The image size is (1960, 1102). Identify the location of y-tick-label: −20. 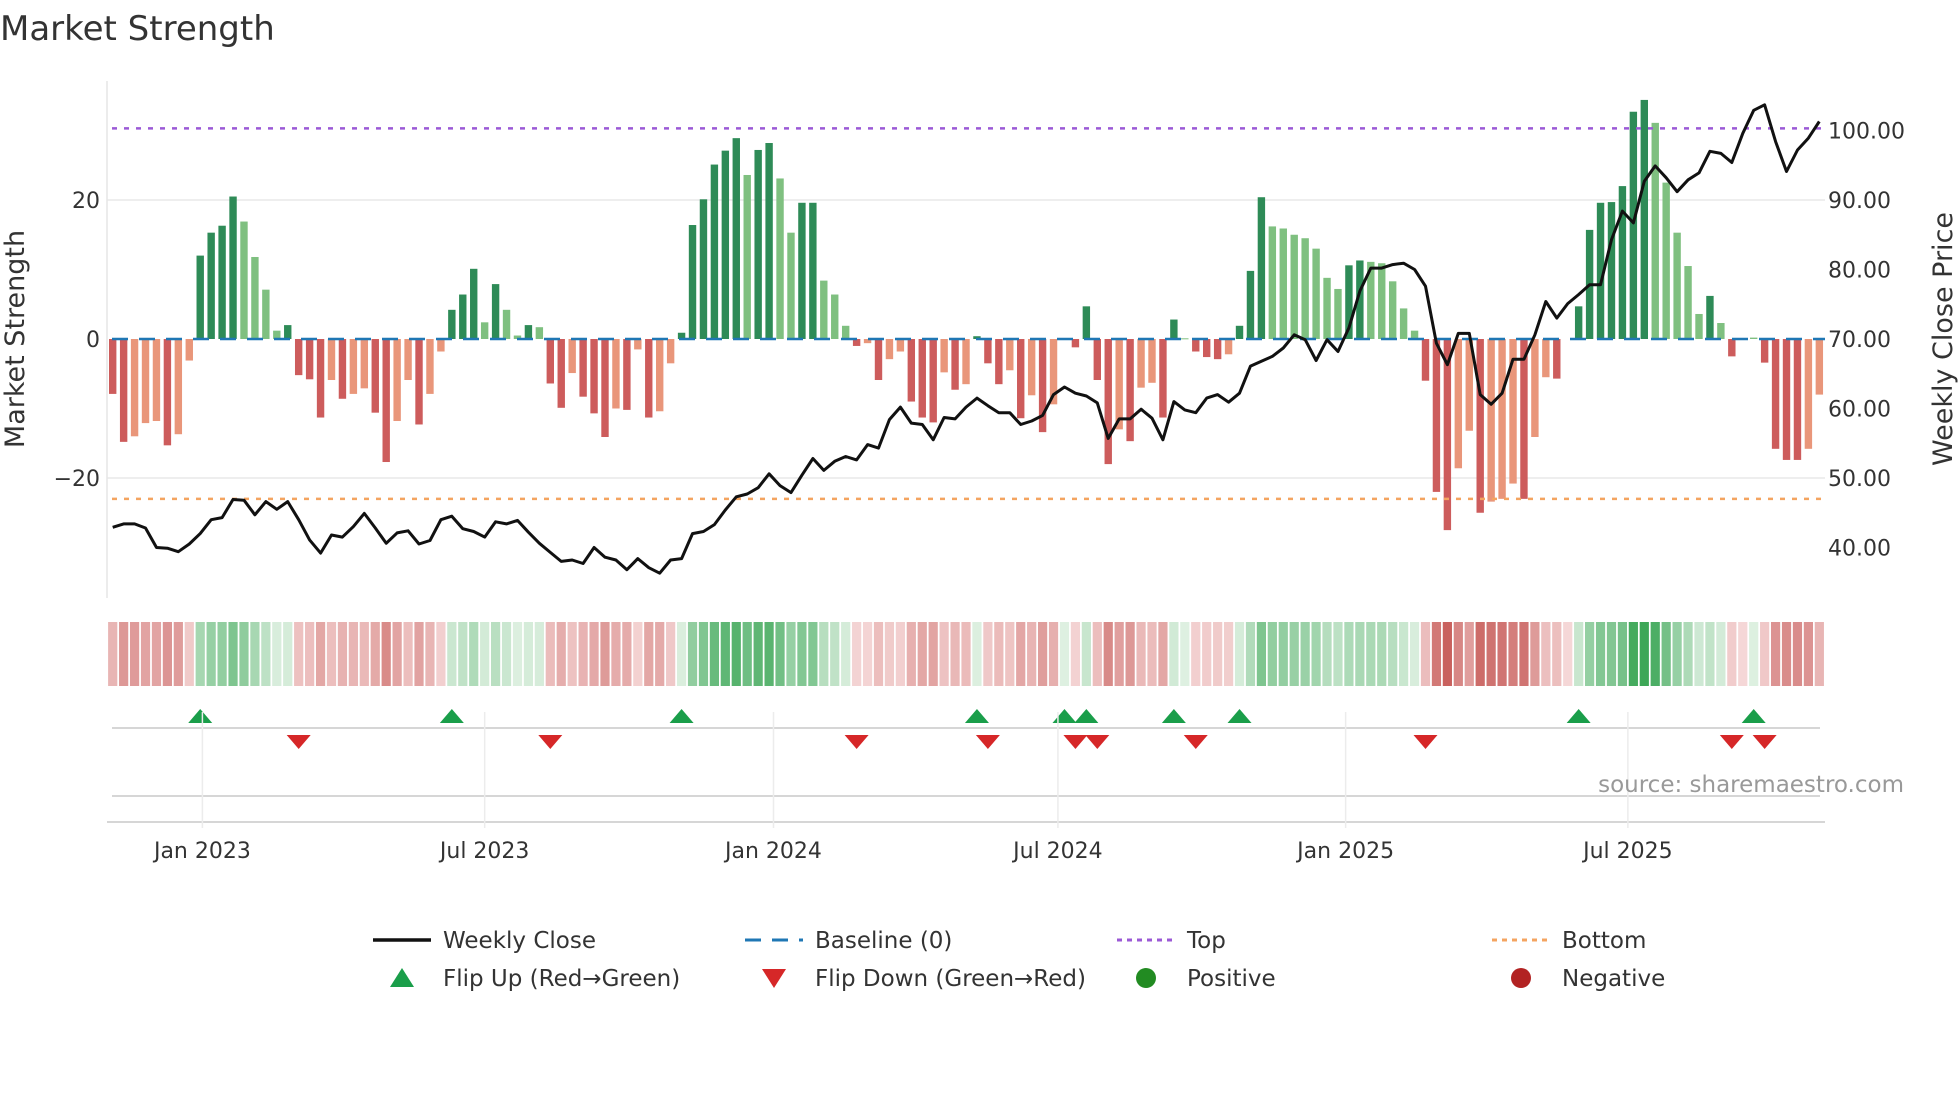
(77, 479).